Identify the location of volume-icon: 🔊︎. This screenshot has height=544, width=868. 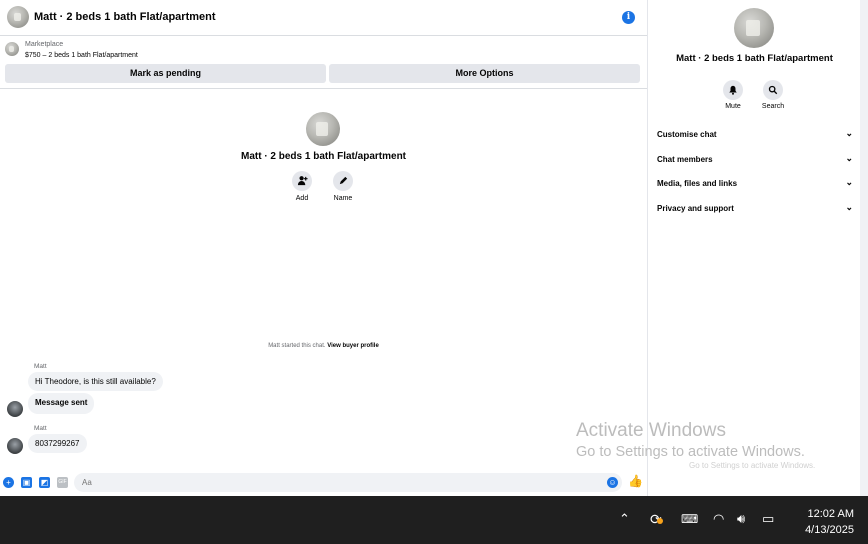
(741, 519).